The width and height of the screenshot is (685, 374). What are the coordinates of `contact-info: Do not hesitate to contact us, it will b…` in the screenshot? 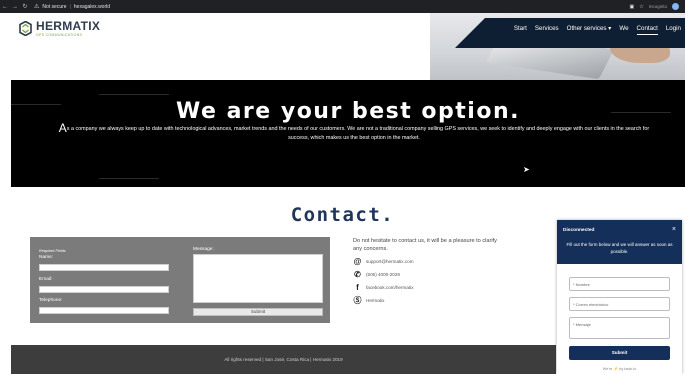 It's located at (428, 271).